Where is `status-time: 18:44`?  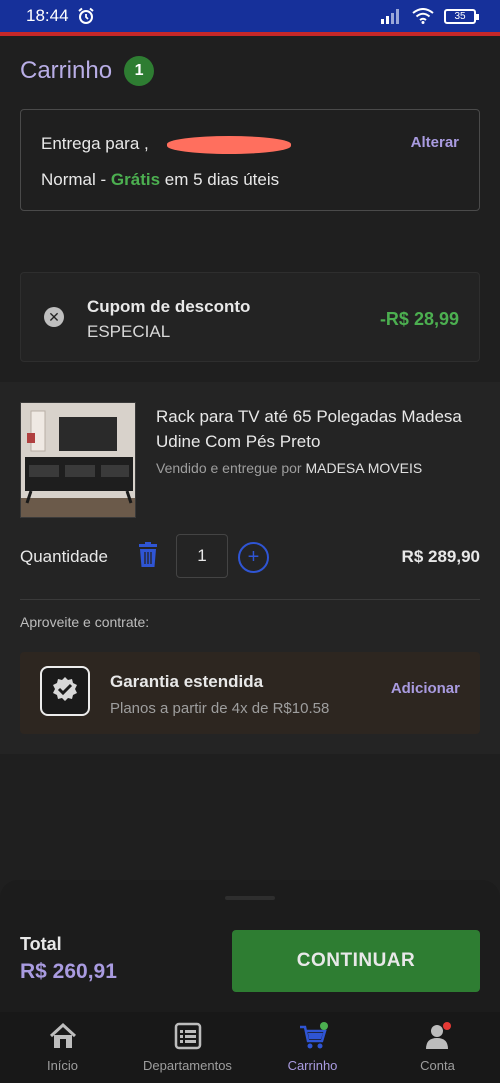
status-time: 18:44 is located at coordinates (47, 15).